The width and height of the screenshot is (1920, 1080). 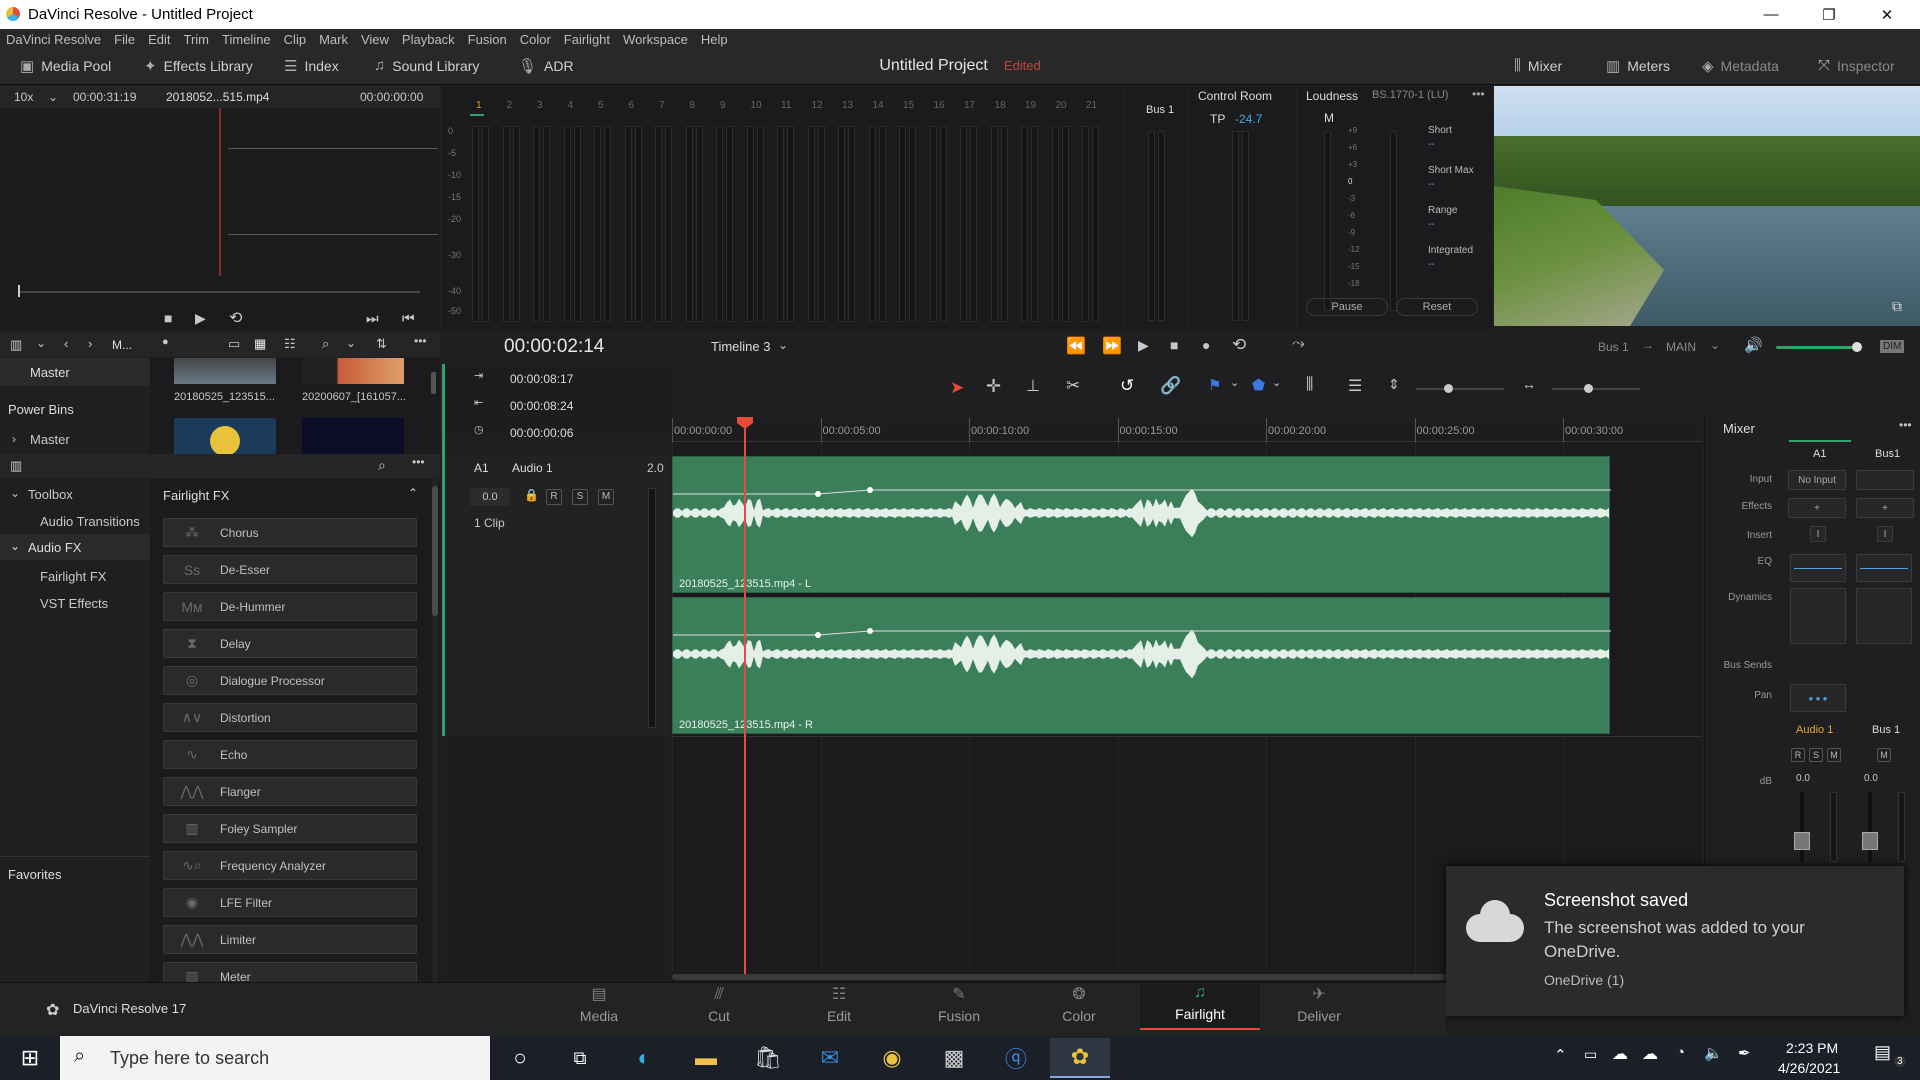 What do you see at coordinates (745, 696) in the screenshot?
I see `timeline-playhead` at bounding box center [745, 696].